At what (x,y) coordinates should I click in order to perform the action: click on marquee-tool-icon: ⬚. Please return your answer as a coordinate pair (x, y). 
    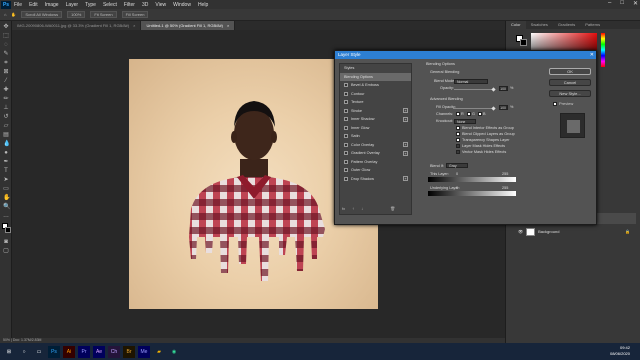
    Looking at the image, I should click on (6, 36).